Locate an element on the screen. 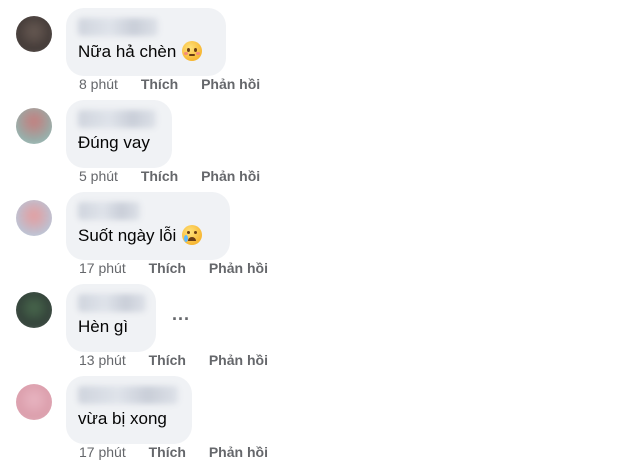 The height and width of the screenshot is (468, 620). comment-time: 5 phút is located at coordinates (98, 176).